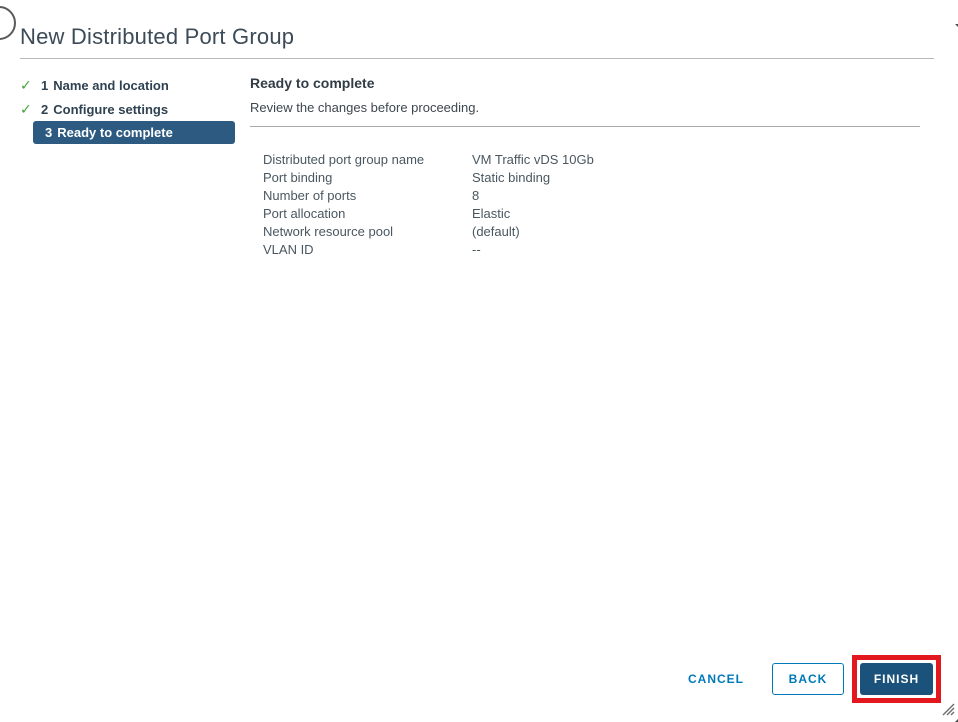 This screenshot has height=722, width=958. I want to click on title-divider, so click(477, 58).